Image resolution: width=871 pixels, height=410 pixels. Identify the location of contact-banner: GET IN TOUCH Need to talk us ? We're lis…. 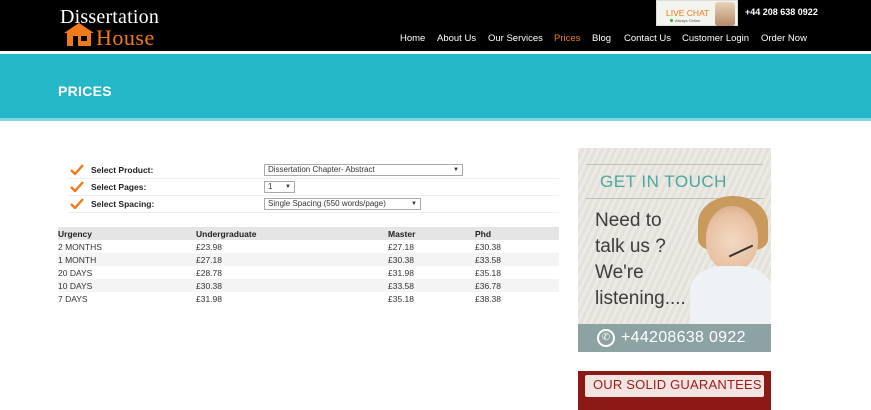
(674, 250).